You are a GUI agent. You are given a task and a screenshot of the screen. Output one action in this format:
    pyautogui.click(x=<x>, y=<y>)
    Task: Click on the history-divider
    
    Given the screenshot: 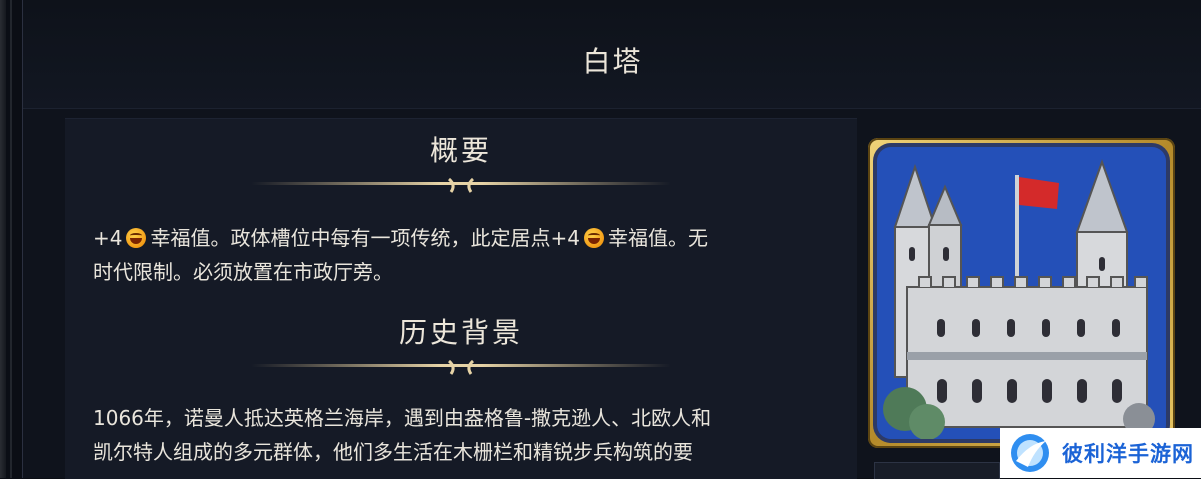 What is the action you would take?
    pyautogui.click(x=461, y=367)
    